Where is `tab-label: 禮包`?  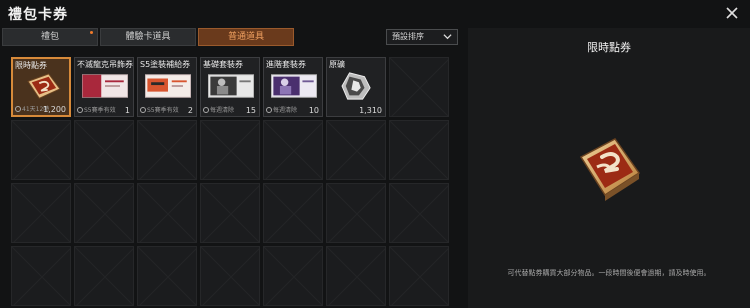
tab-label: 禮包 is located at coordinates (49, 37).